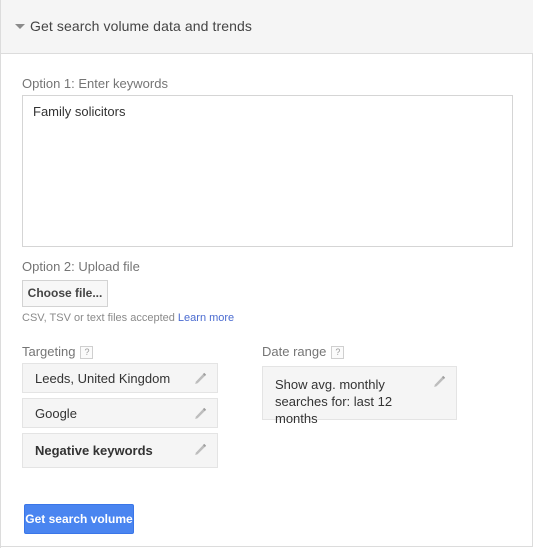  What do you see at coordinates (79, 111) in the screenshot?
I see `keywords-input-value: Family solicitors` at bounding box center [79, 111].